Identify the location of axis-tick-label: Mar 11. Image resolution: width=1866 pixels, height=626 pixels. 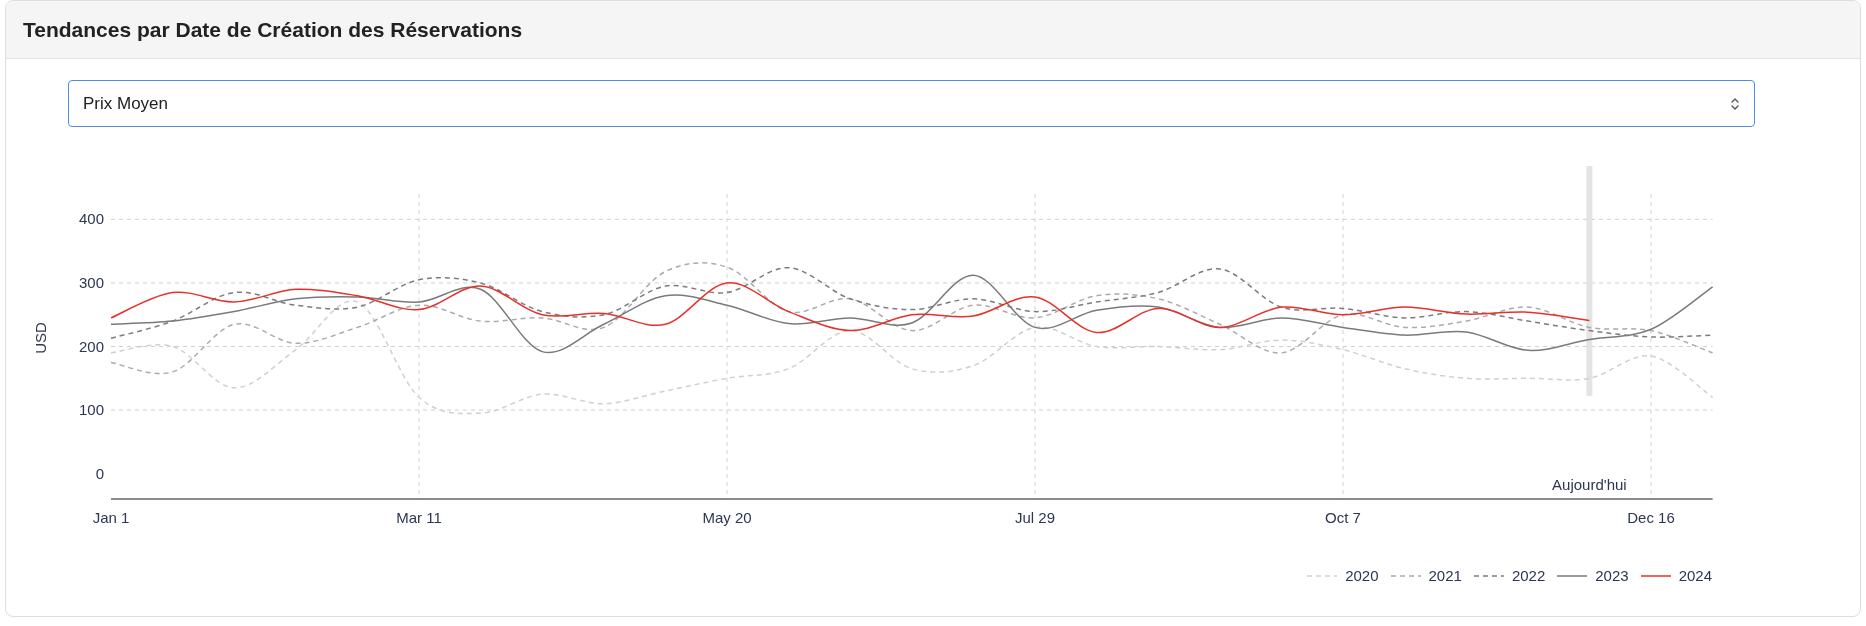
(419, 517).